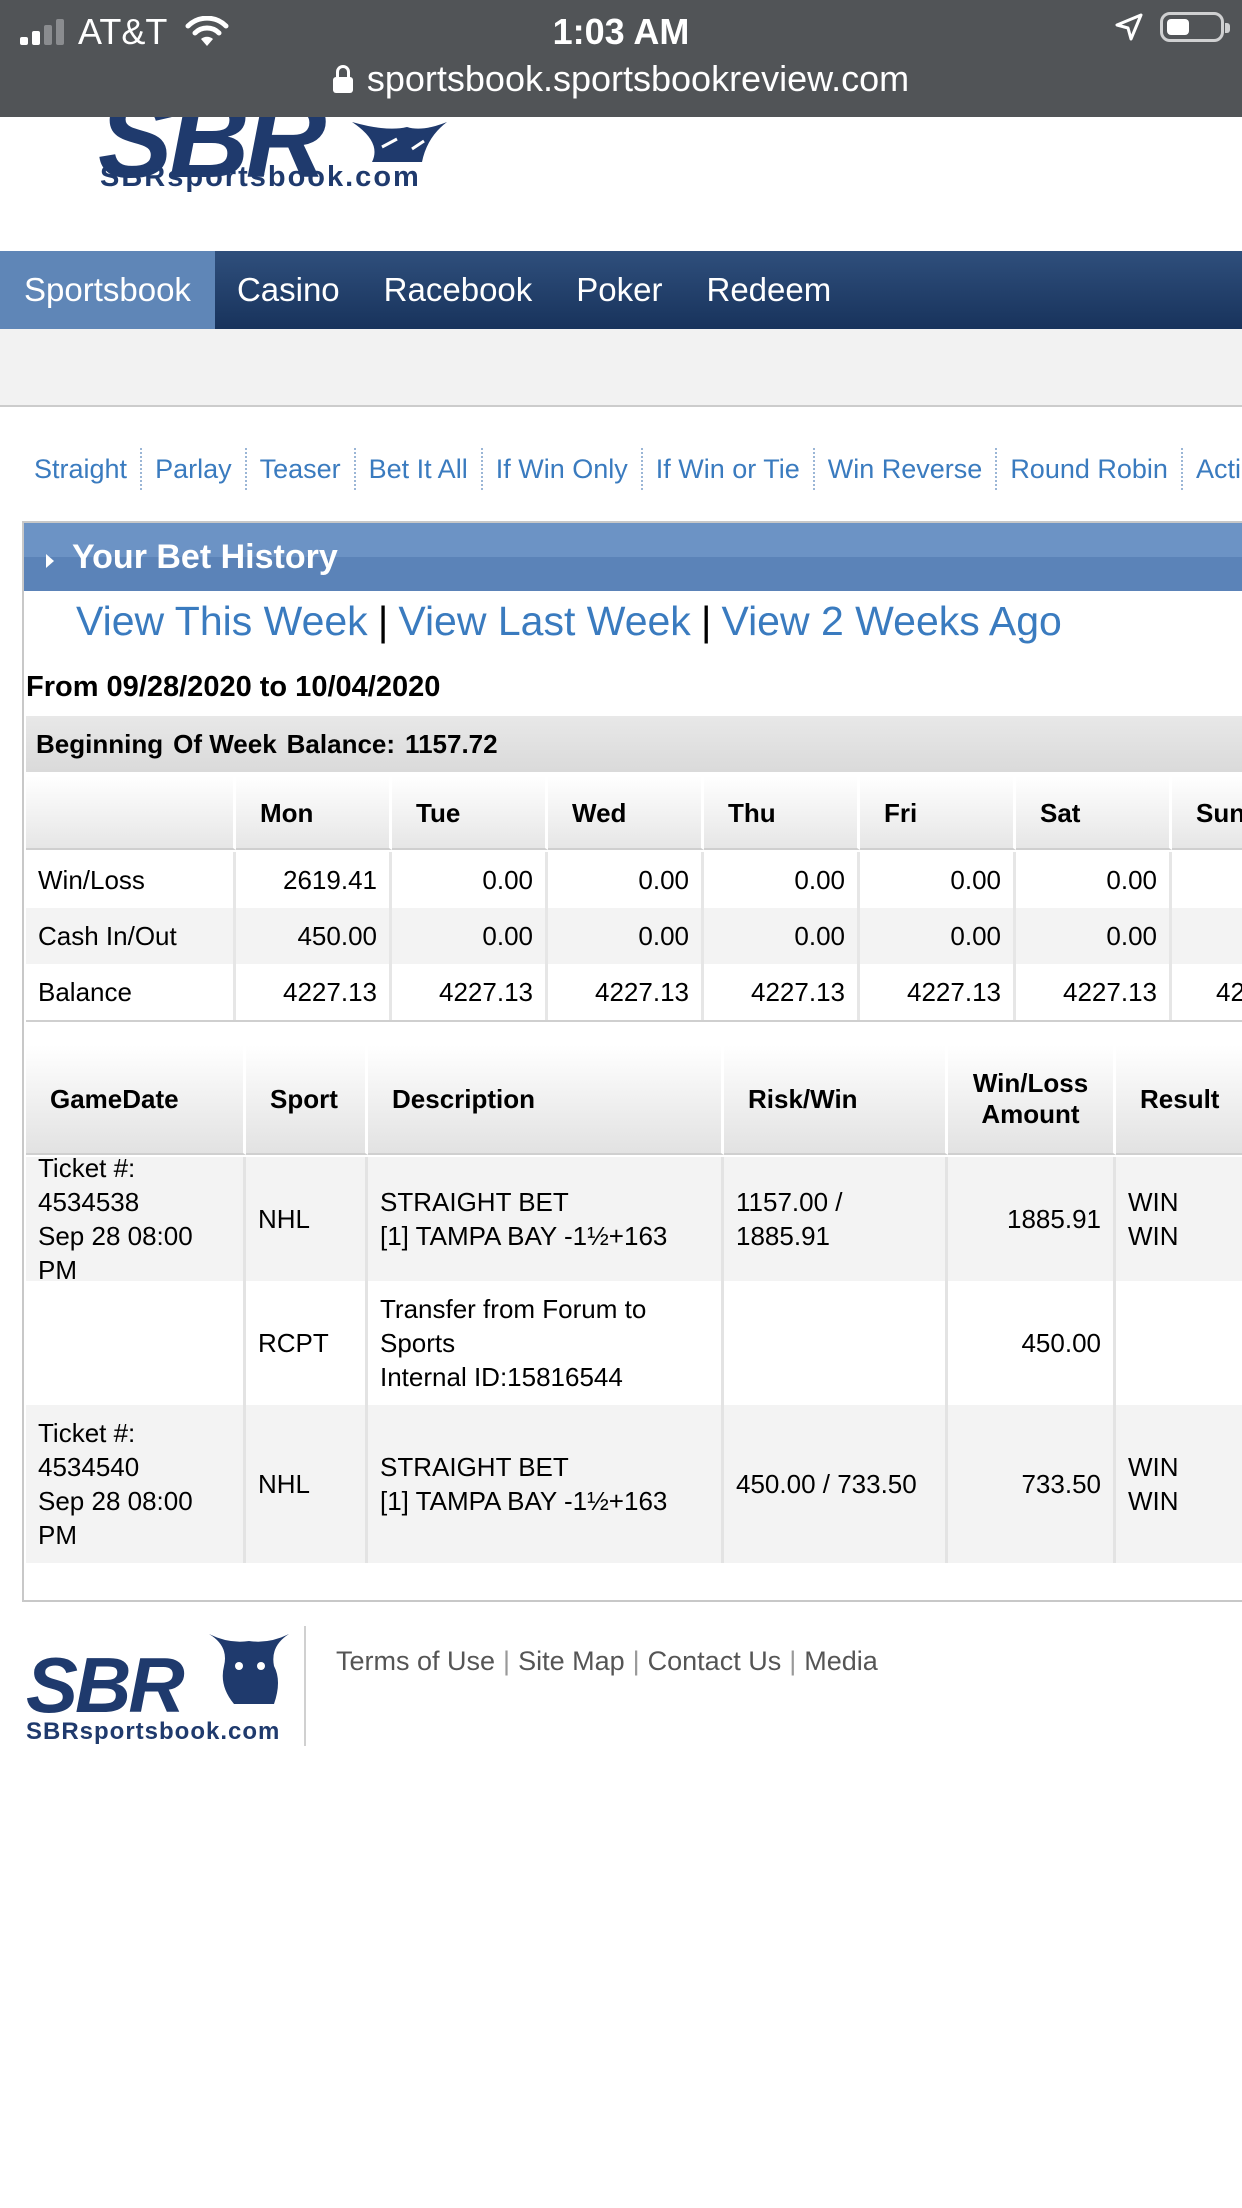 The image size is (1242, 2208). Describe the element at coordinates (1088, 469) in the screenshot. I see `bet-type-round-robin: Round Robin` at that location.